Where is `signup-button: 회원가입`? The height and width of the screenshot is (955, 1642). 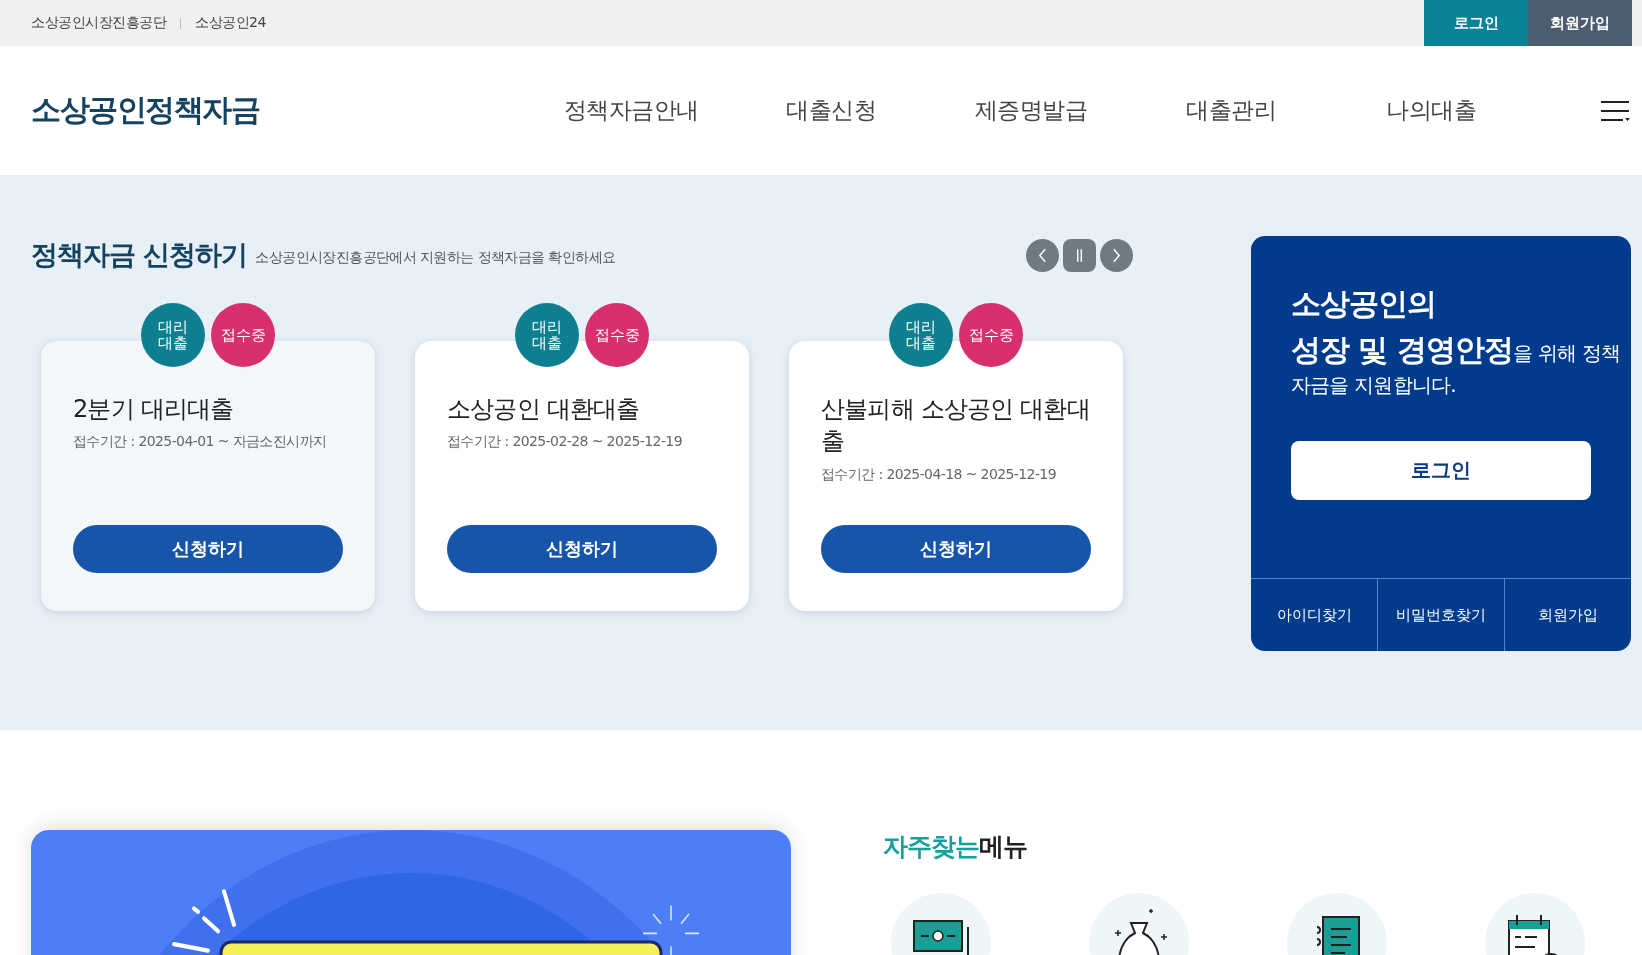
signup-button: 회원가입 is located at coordinates (1580, 23).